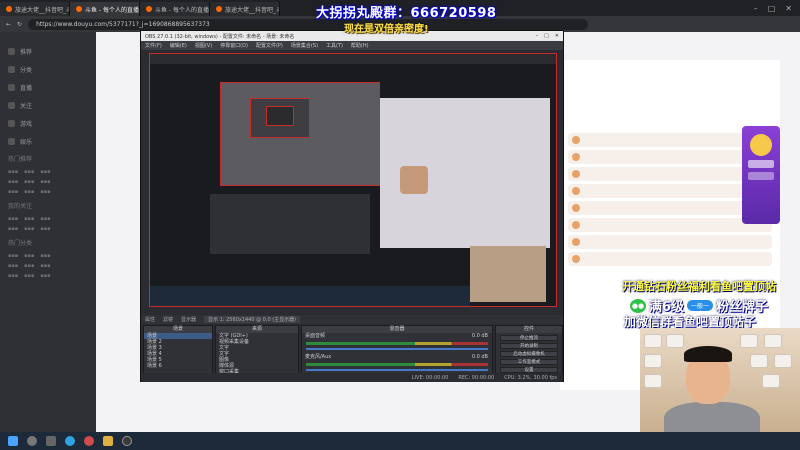  What do you see at coordinates (386, 29) in the screenshot?
I see `double-intimacy-banner: 现在是双倍亲密度!` at bounding box center [386, 29].